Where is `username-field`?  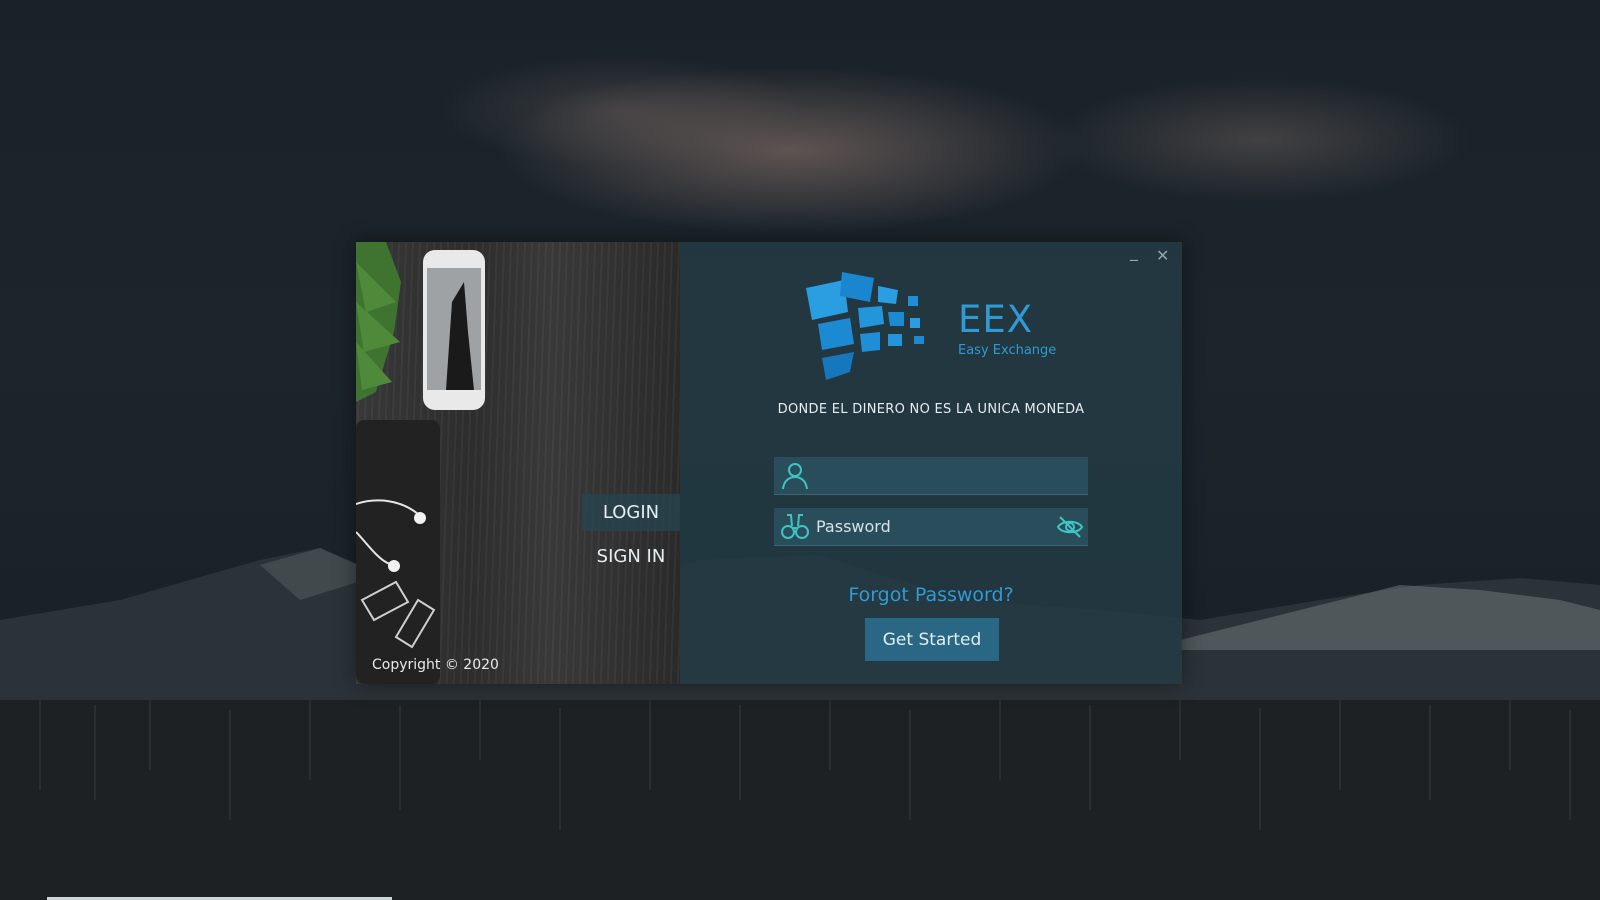 username-field is located at coordinates (931, 476).